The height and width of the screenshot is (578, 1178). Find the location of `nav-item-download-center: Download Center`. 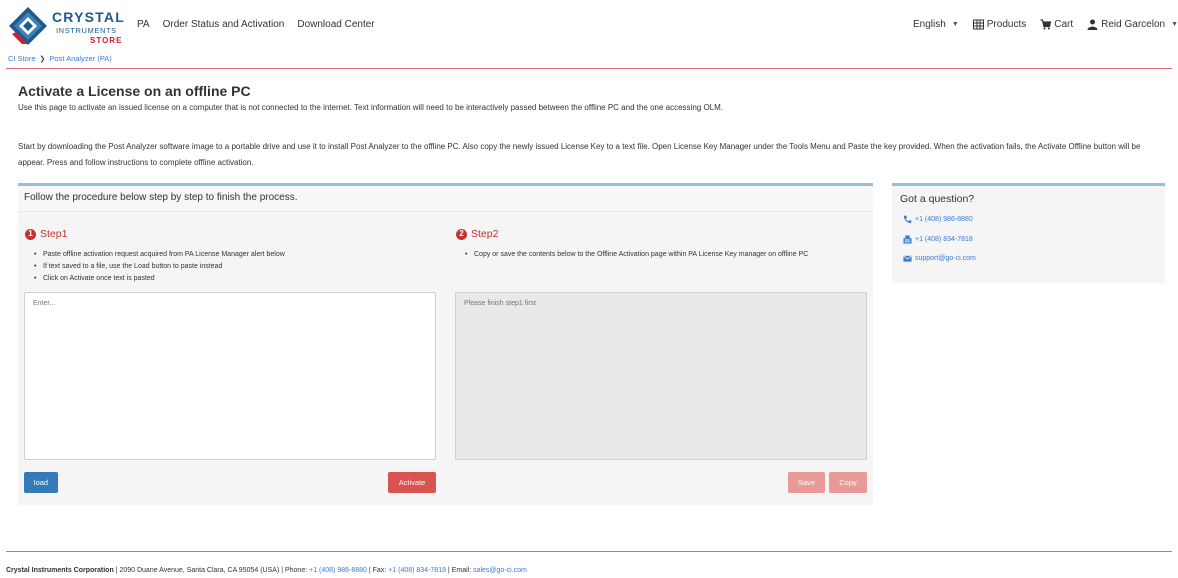

nav-item-download-center: Download Center is located at coordinates (335, 24).